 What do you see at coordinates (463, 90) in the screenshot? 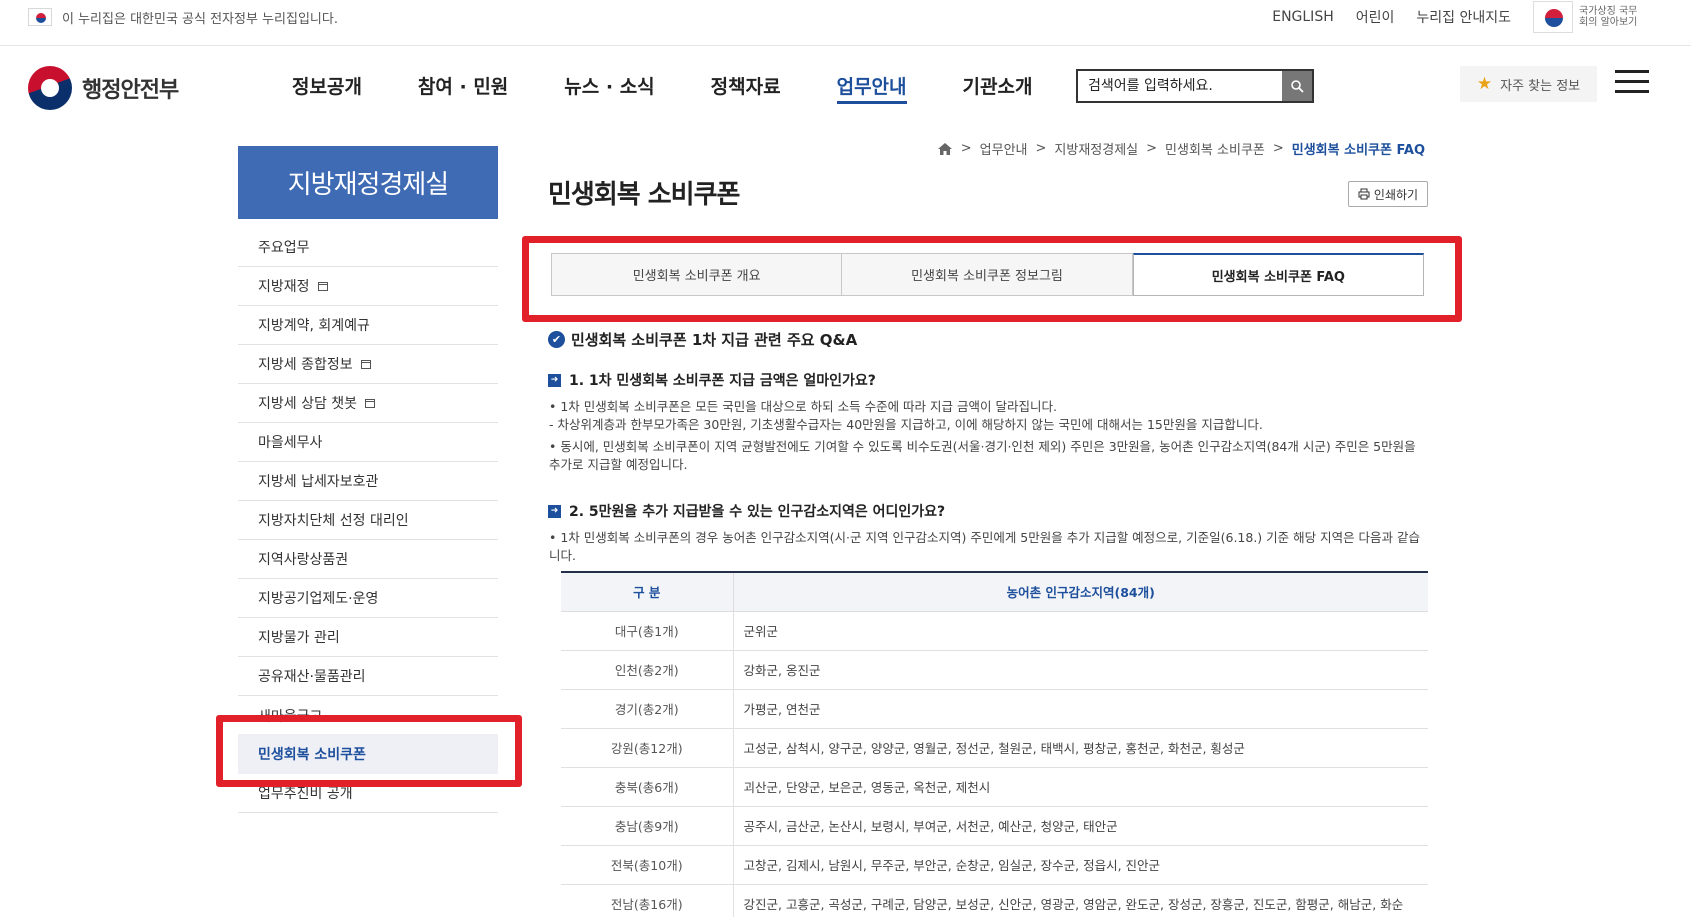
I see `nav-participation: 참여 · 민원` at bounding box center [463, 90].